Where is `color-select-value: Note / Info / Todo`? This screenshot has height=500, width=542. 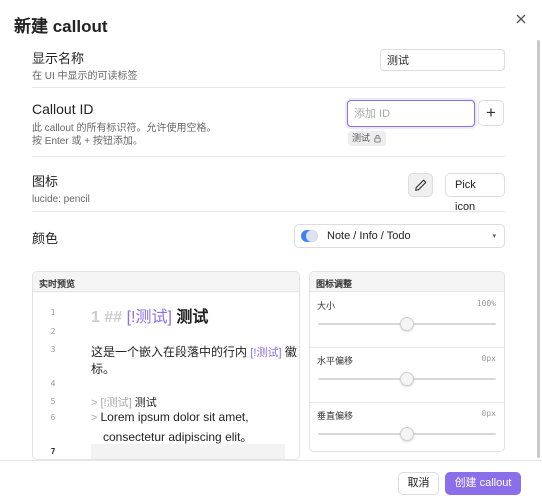
color-select-value: Note / Info / Todo is located at coordinates (369, 236).